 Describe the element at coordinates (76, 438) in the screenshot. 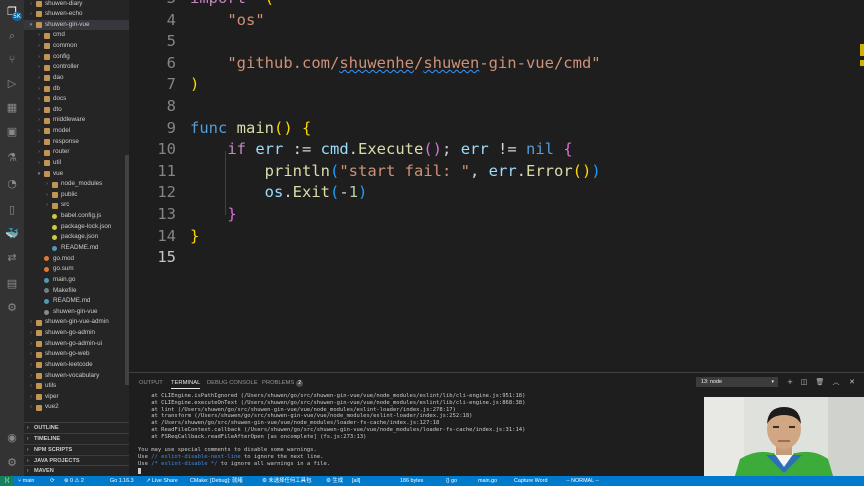

I see `sidebar-section-timeline: › TIMELINE` at that location.